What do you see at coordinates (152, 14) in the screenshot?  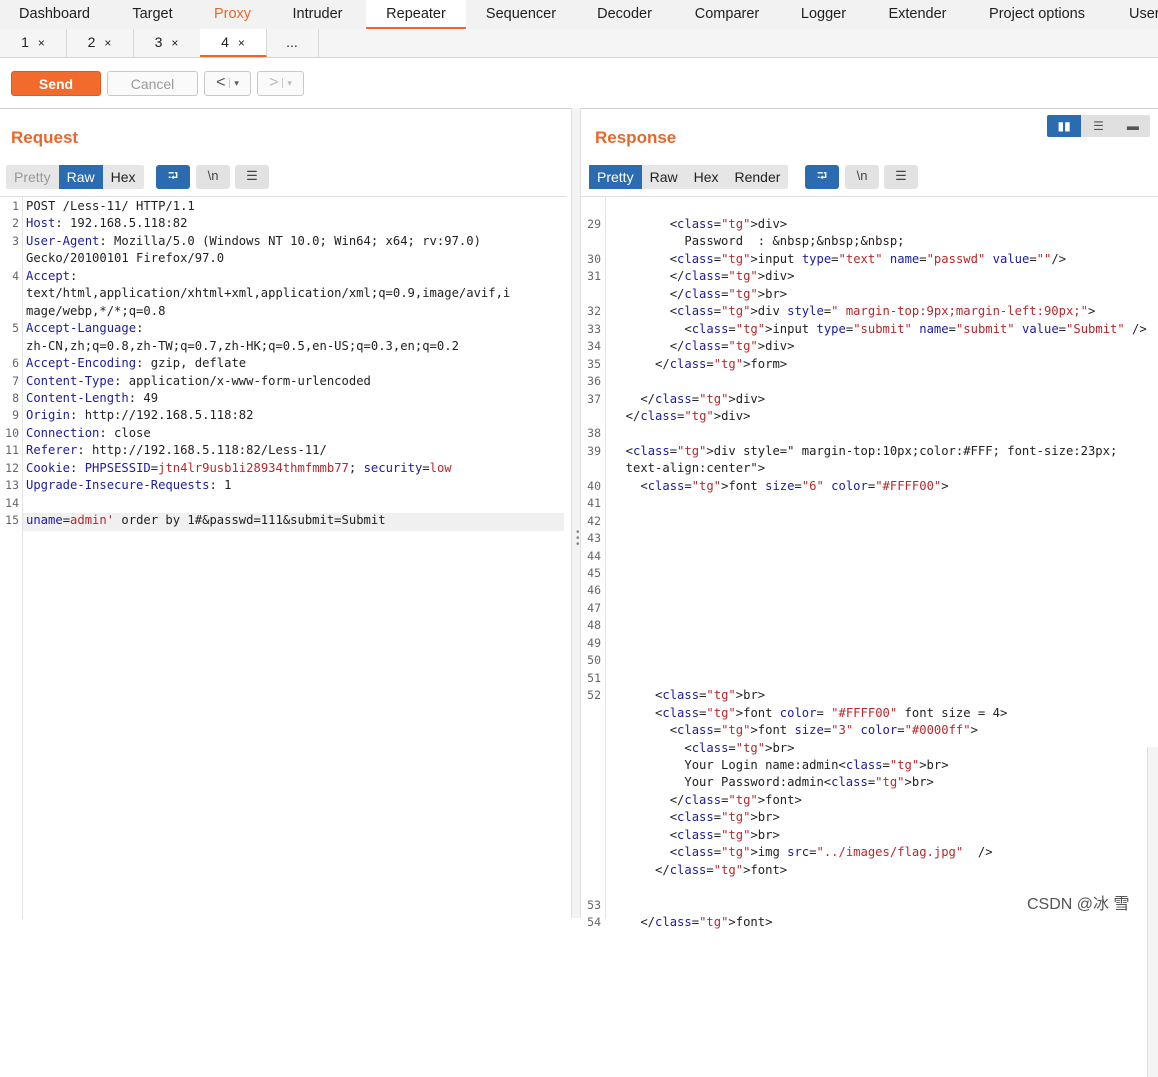 I see `tab-target: Target` at bounding box center [152, 14].